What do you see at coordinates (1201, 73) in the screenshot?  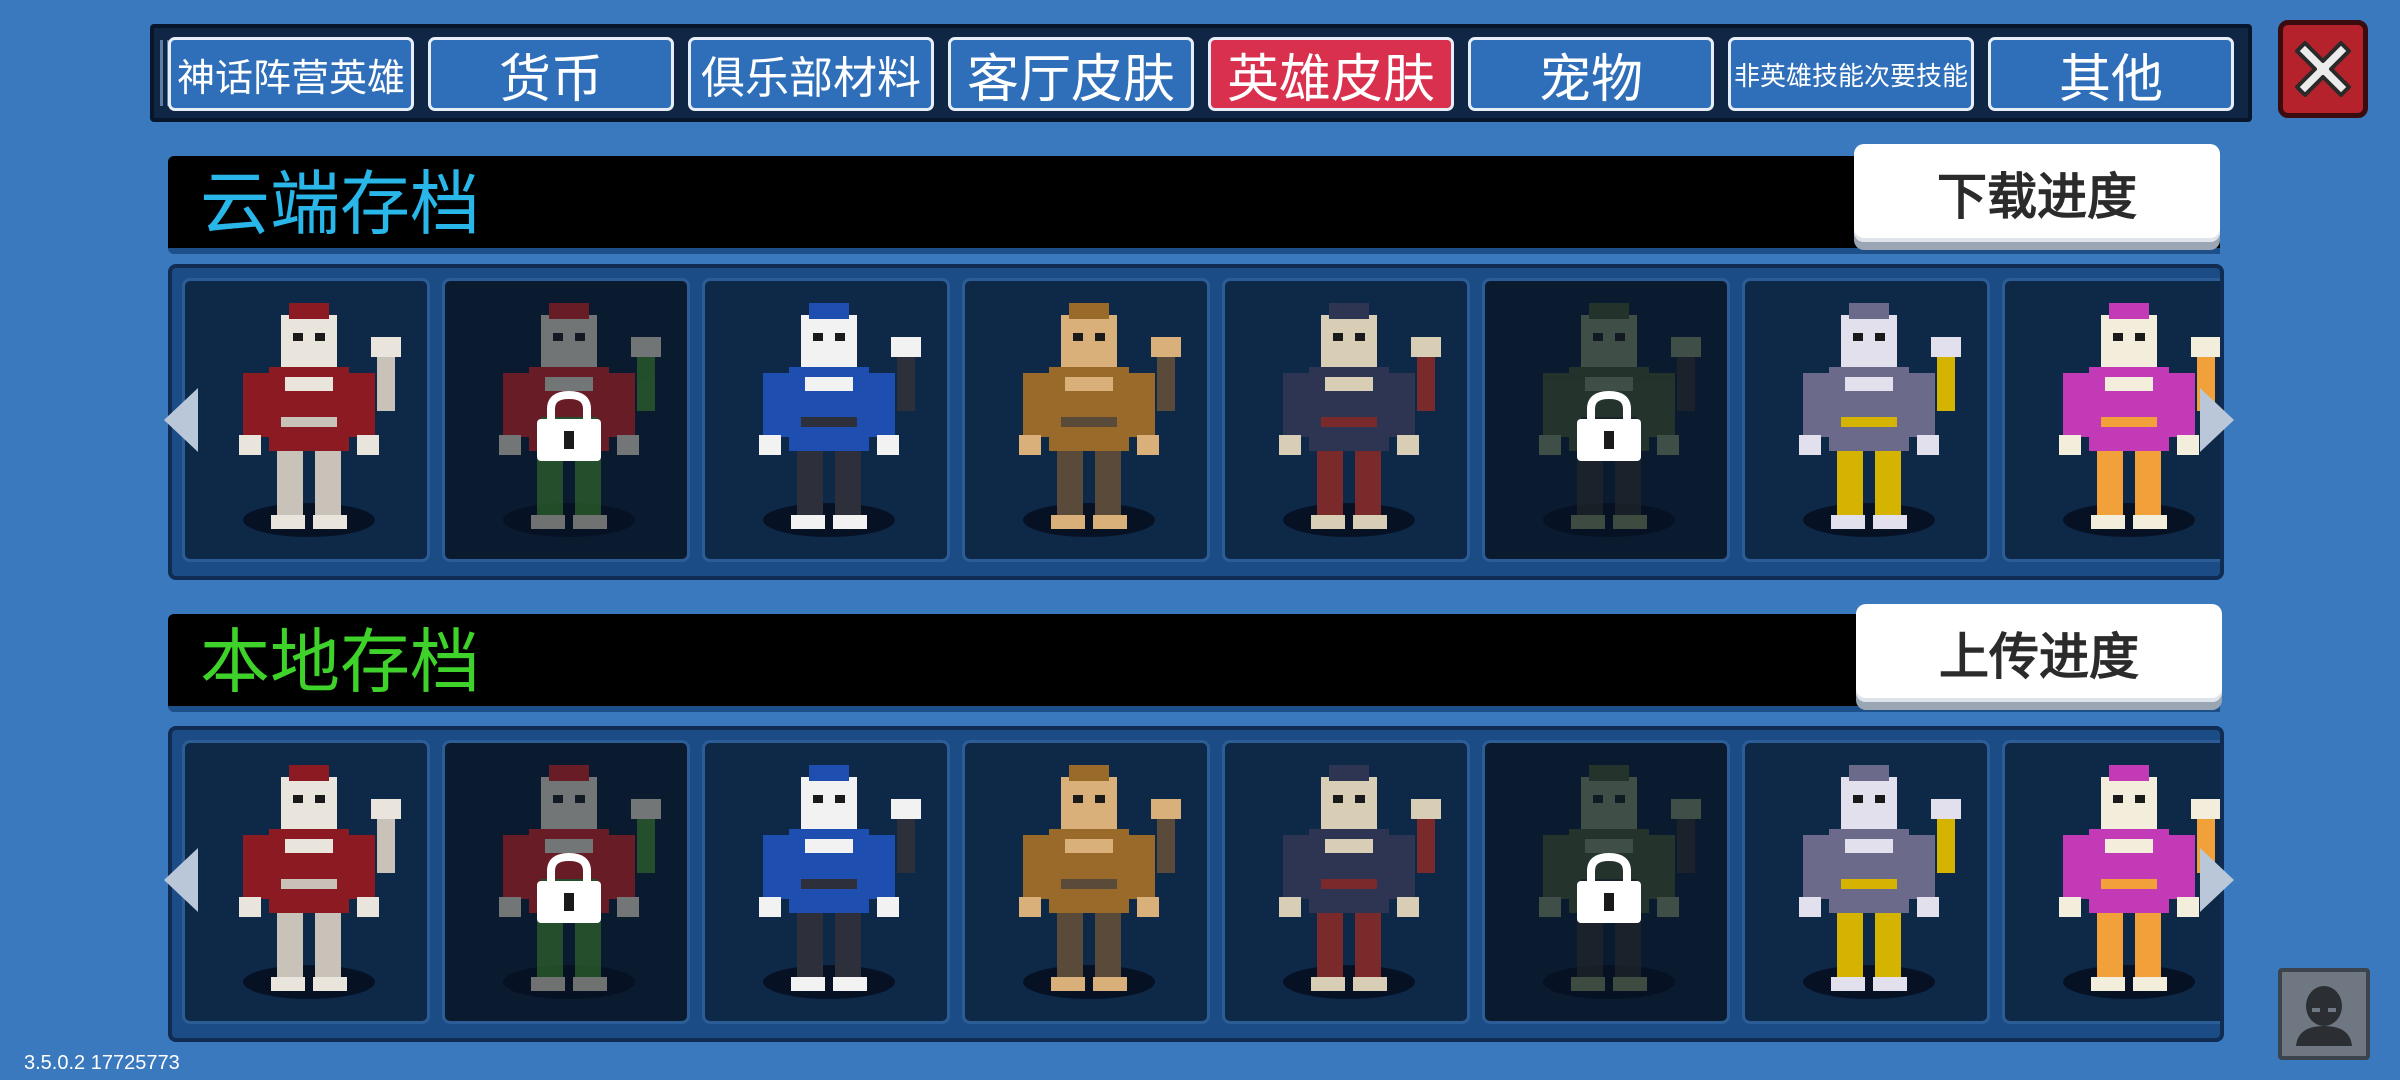 I see `category-tab-bar: 神话阵营英雄 货币 俱乐部材料 客厅皮肤 英雄皮肤 宠物 非英雄技能次要技能 其他` at bounding box center [1201, 73].